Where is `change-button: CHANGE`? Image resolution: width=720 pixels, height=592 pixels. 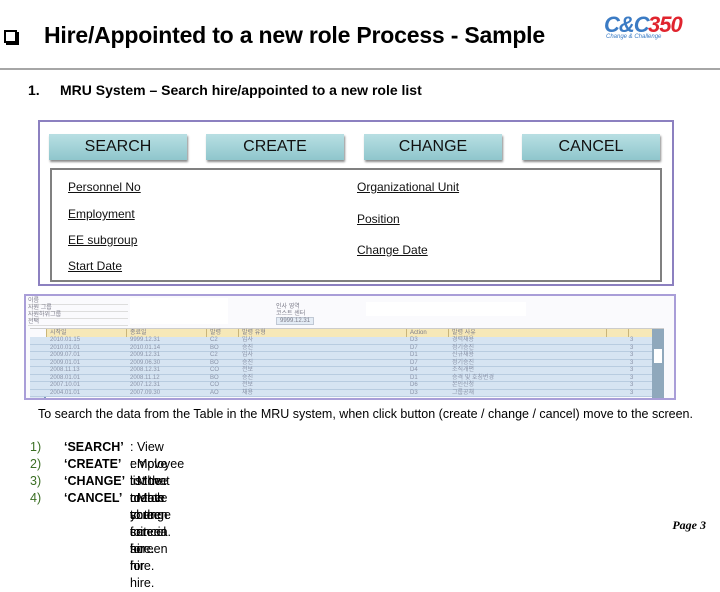 change-button: CHANGE is located at coordinates (433, 147).